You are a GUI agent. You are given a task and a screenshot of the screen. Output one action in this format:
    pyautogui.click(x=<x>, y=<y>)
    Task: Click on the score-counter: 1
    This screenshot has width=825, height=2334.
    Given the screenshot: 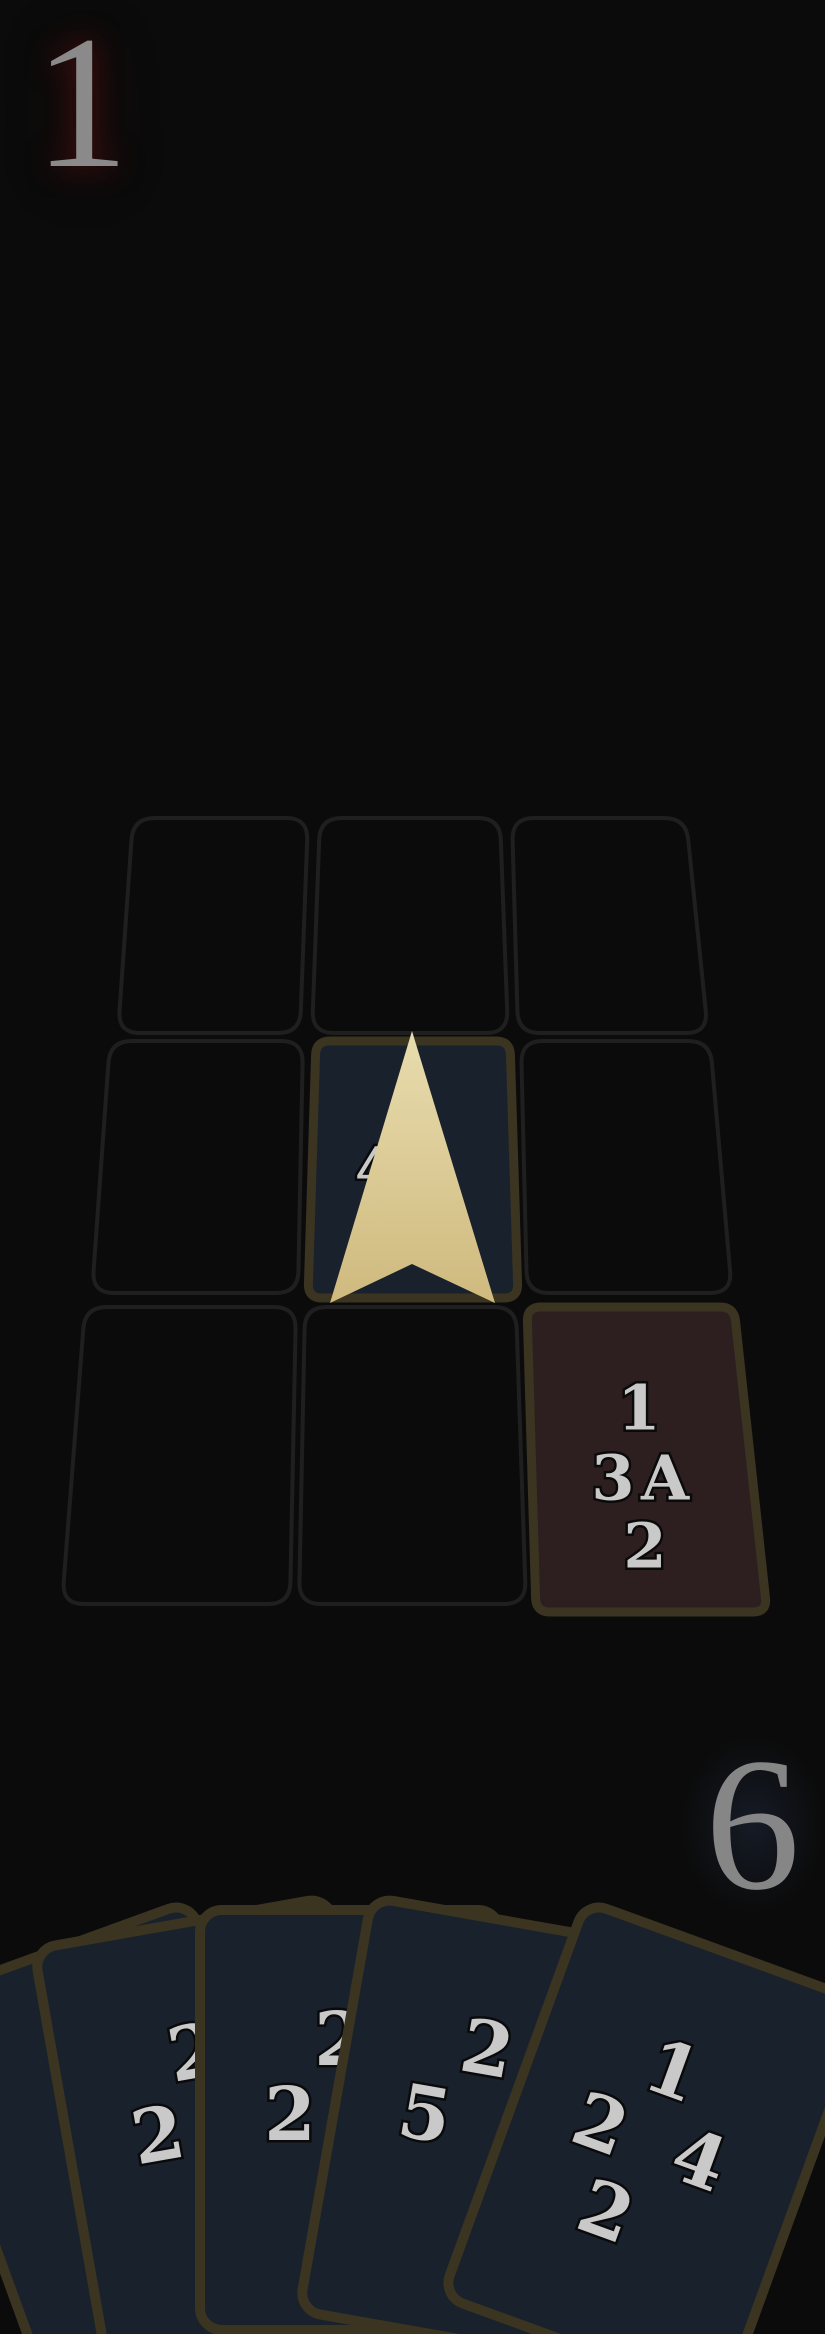 What is the action you would take?
    pyautogui.click(x=81, y=104)
    